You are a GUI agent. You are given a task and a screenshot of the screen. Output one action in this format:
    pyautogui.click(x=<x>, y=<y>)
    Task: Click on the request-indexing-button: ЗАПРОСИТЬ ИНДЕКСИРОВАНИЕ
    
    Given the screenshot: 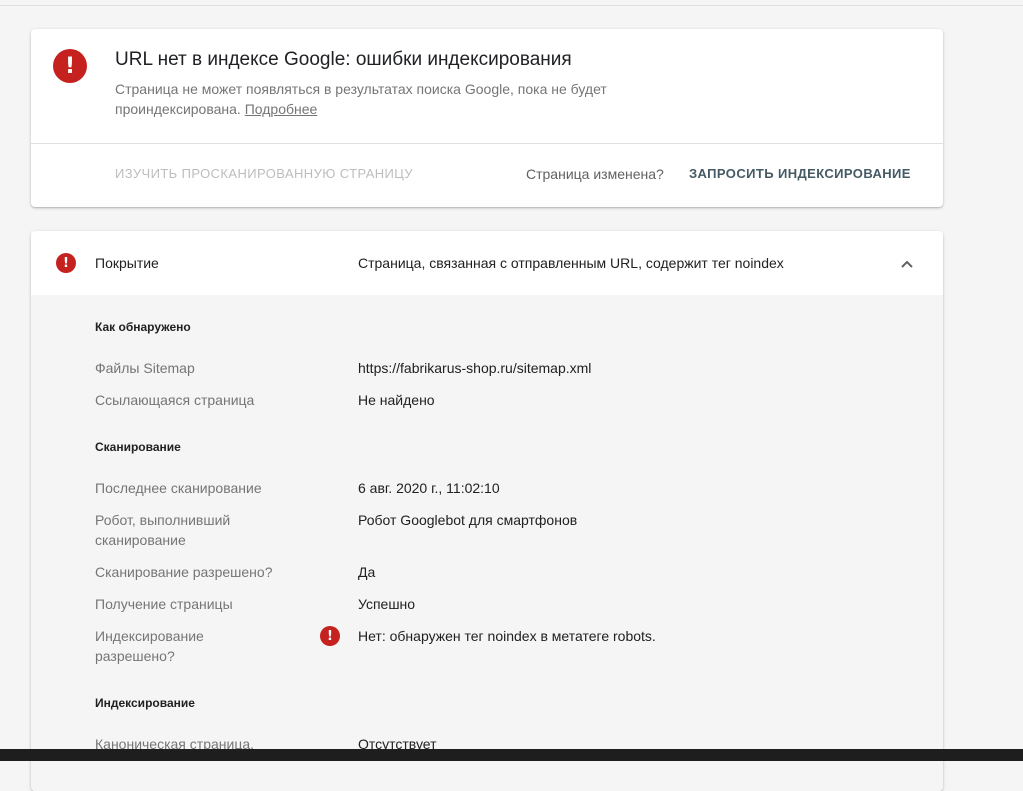 What is the action you would take?
    pyautogui.click(x=800, y=173)
    